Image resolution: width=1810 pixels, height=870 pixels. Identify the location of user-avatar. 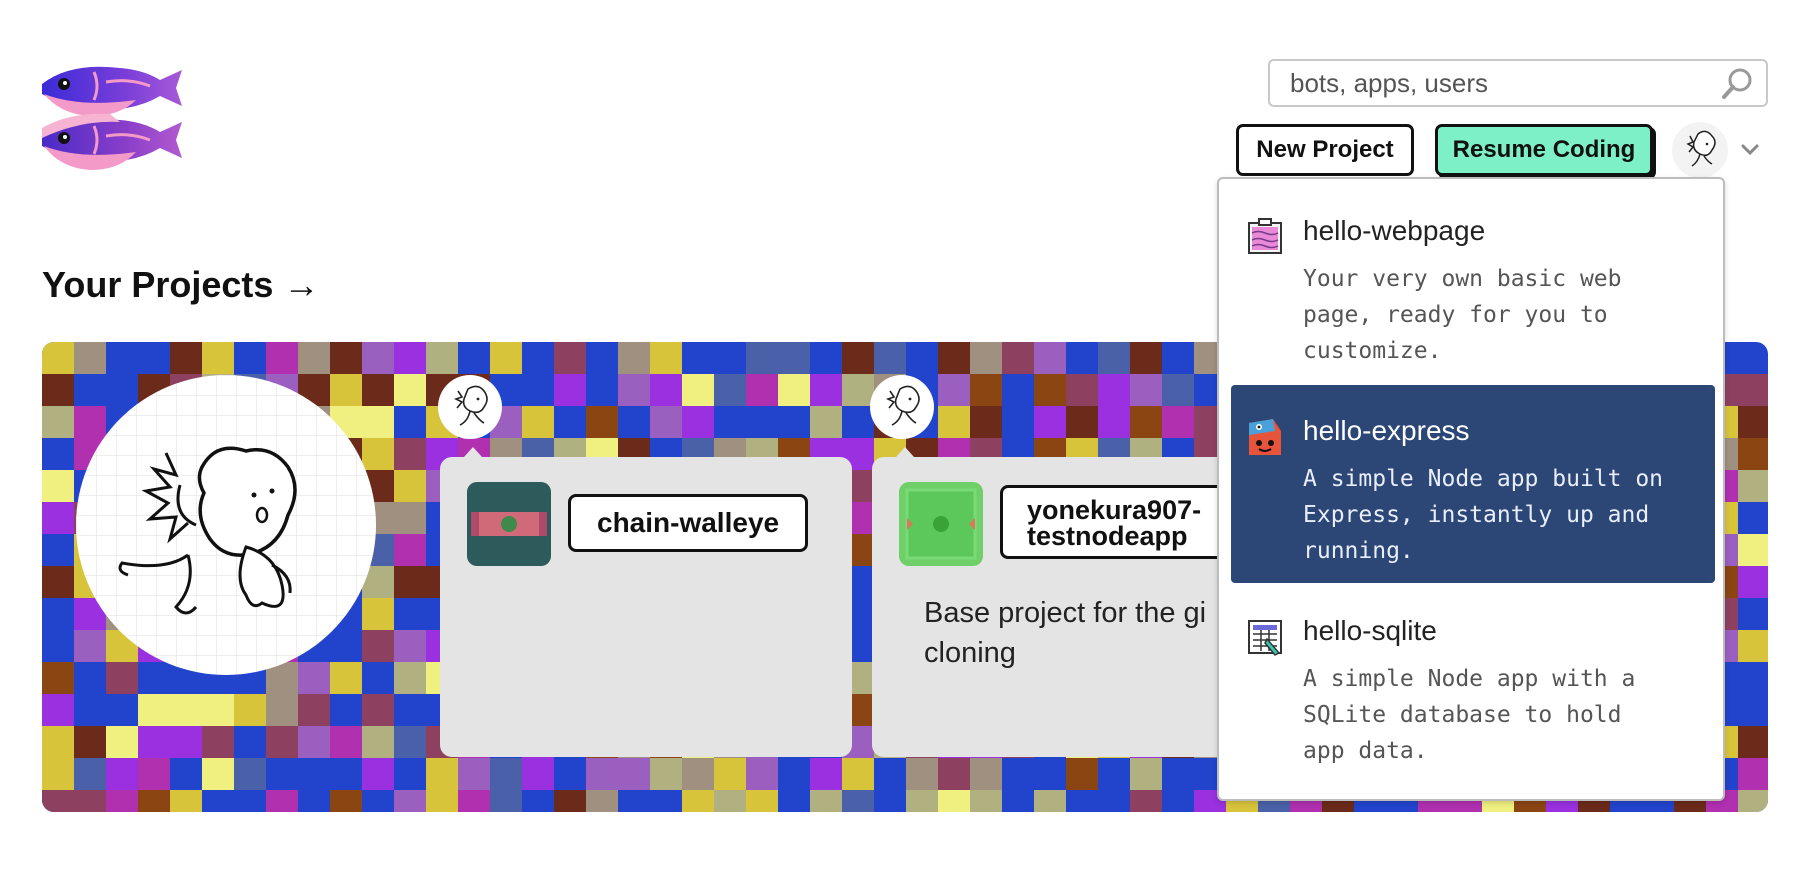
(1700, 150).